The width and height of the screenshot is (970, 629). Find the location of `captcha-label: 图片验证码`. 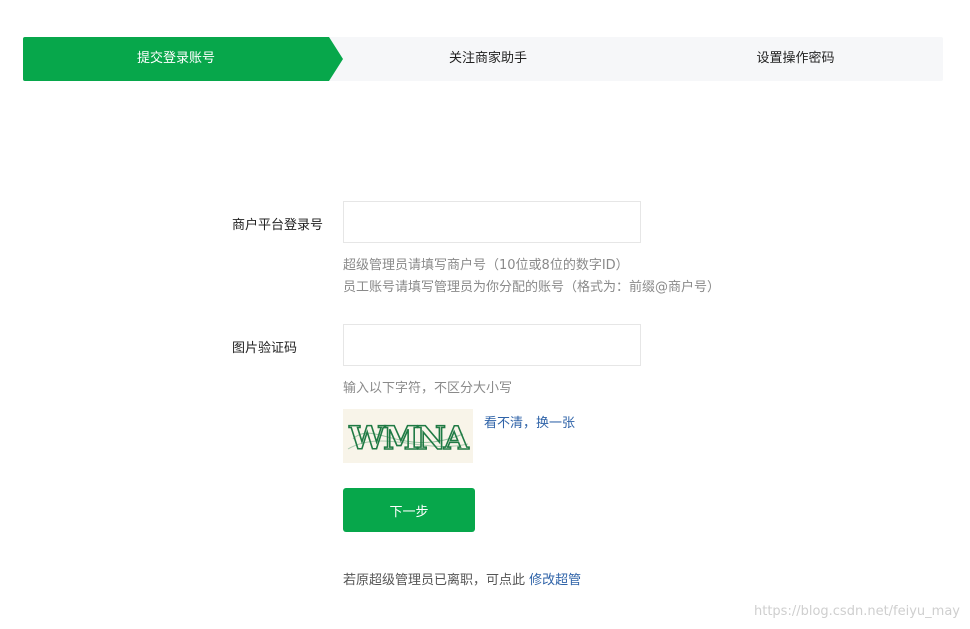

captcha-label: 图片验证码 is located at coordinates (265, 348).